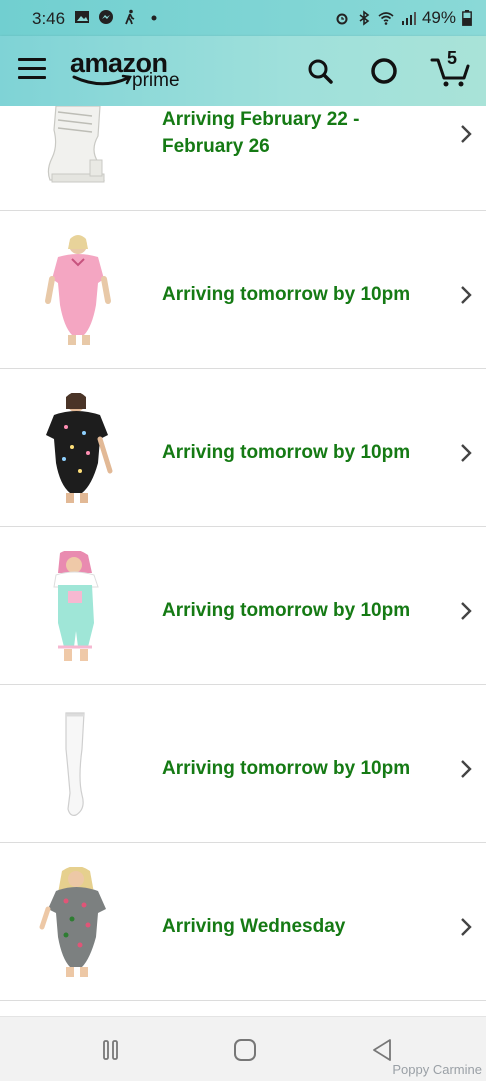 The image size is (486, 1081). I want to click on order-row: Arriving Wednesday, so click(243, 922).